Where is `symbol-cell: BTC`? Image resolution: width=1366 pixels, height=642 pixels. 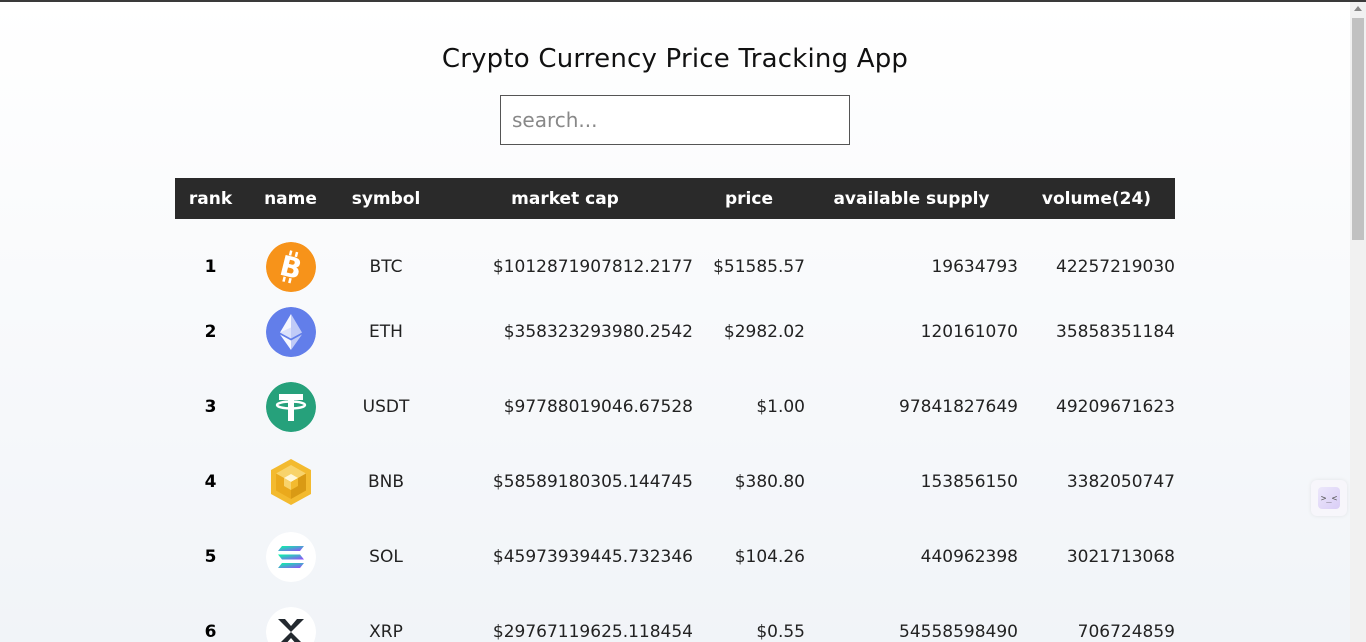
symbol-cell: BTC is located at coordinates (386, 266).